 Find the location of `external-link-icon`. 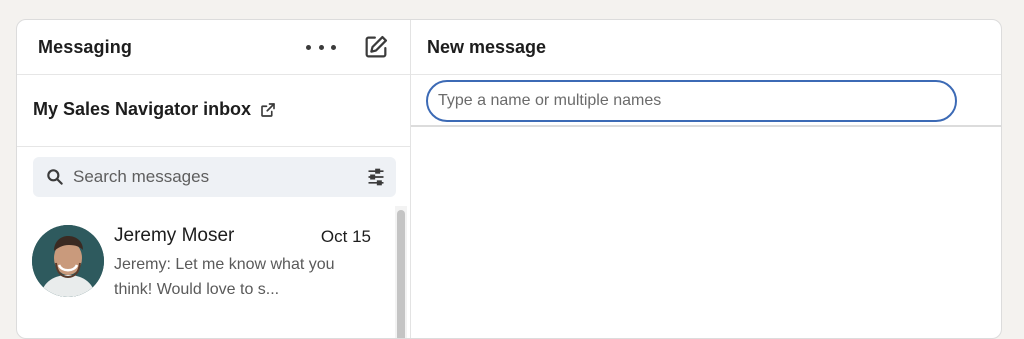

external-link-icon is located at coordinates (268, 110).